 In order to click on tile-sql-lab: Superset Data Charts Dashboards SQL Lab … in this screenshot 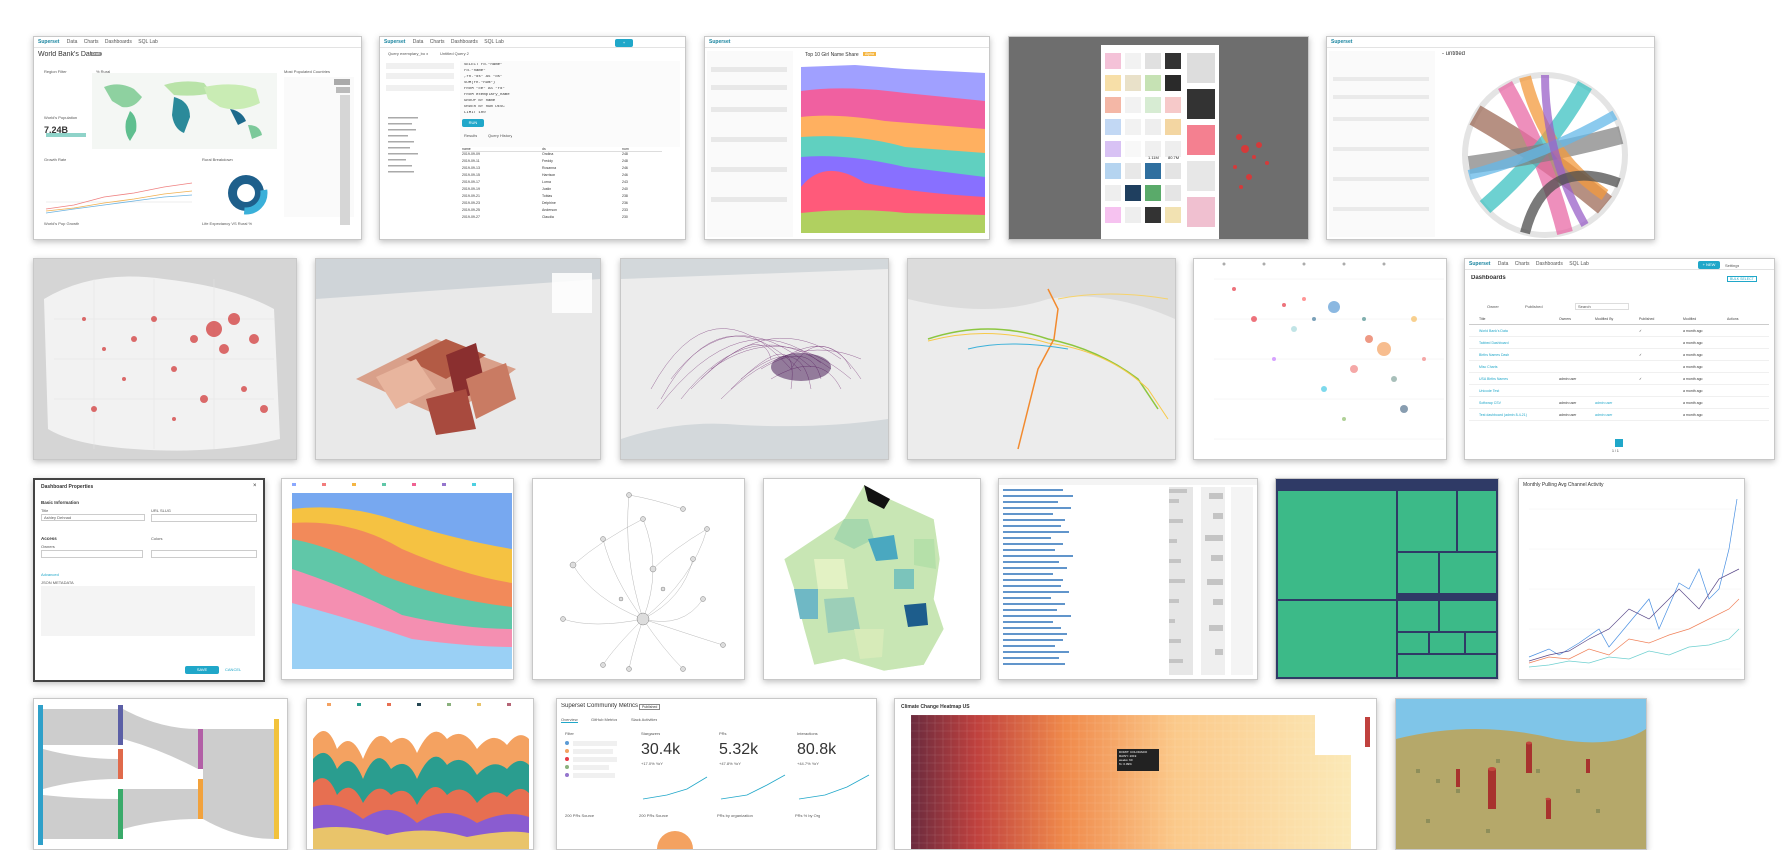, I will do `click(532, 138)`.